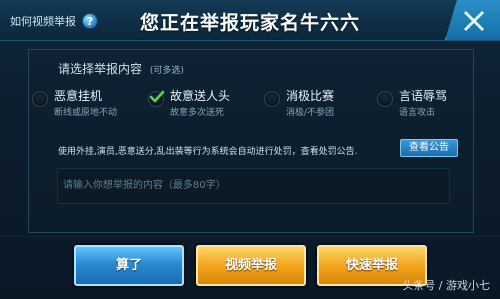 This screenshot has height=299, width=500. Describe the element at coordinates (310, 113) in the screenshot. I see `option-passive-desc: 消极/不参团` at that location.